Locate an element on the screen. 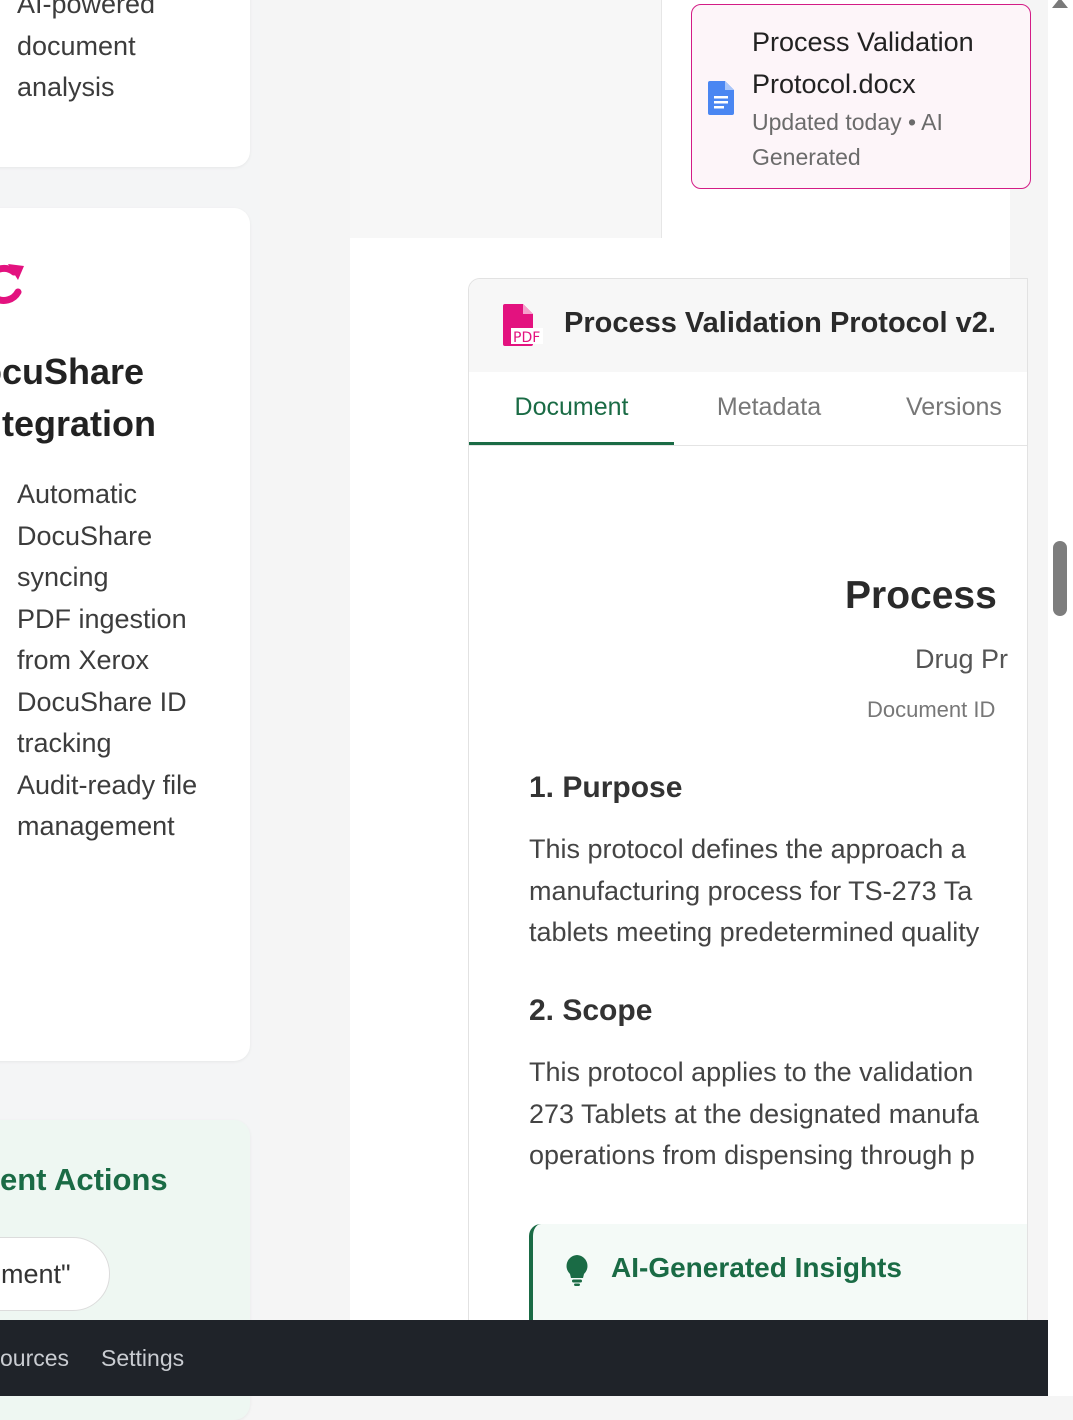 Image resolution: width=1073 pixels, height=1420 pixels. viewer-tabs: Document Metadata Versions is located at coordinates (748, 409).